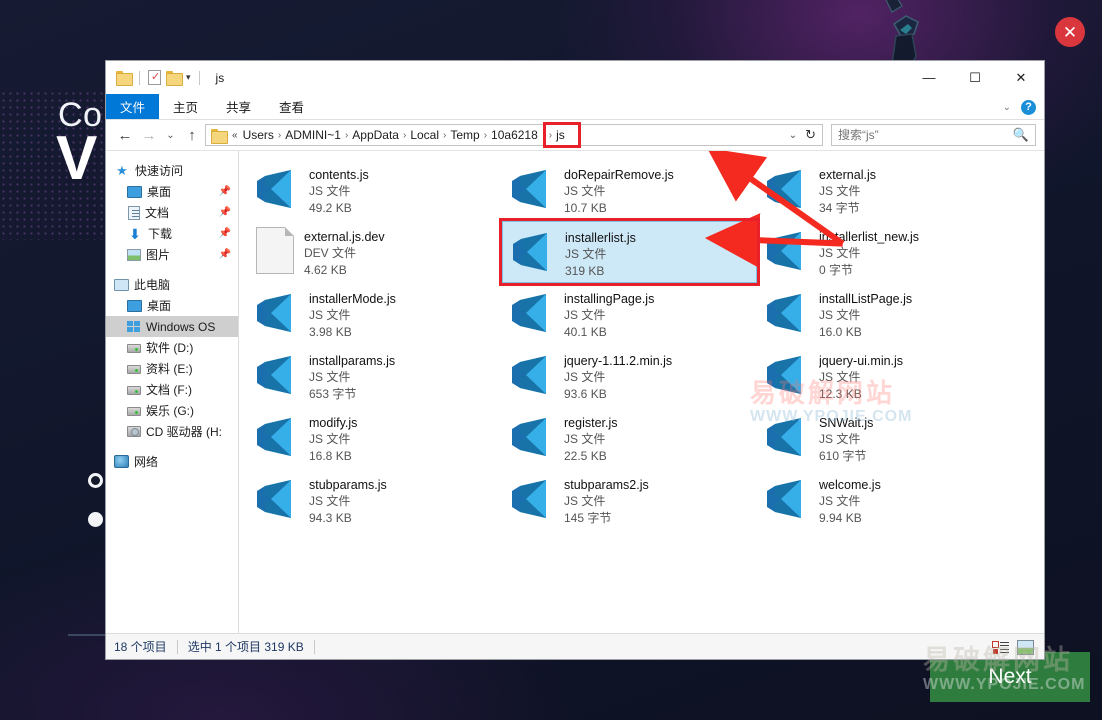 The image size is (1102, 720). What do you see at coordinates (159, 306) in the screenshot?
I see `sidebar-label: 桌面` at bounding box center [159, 306].